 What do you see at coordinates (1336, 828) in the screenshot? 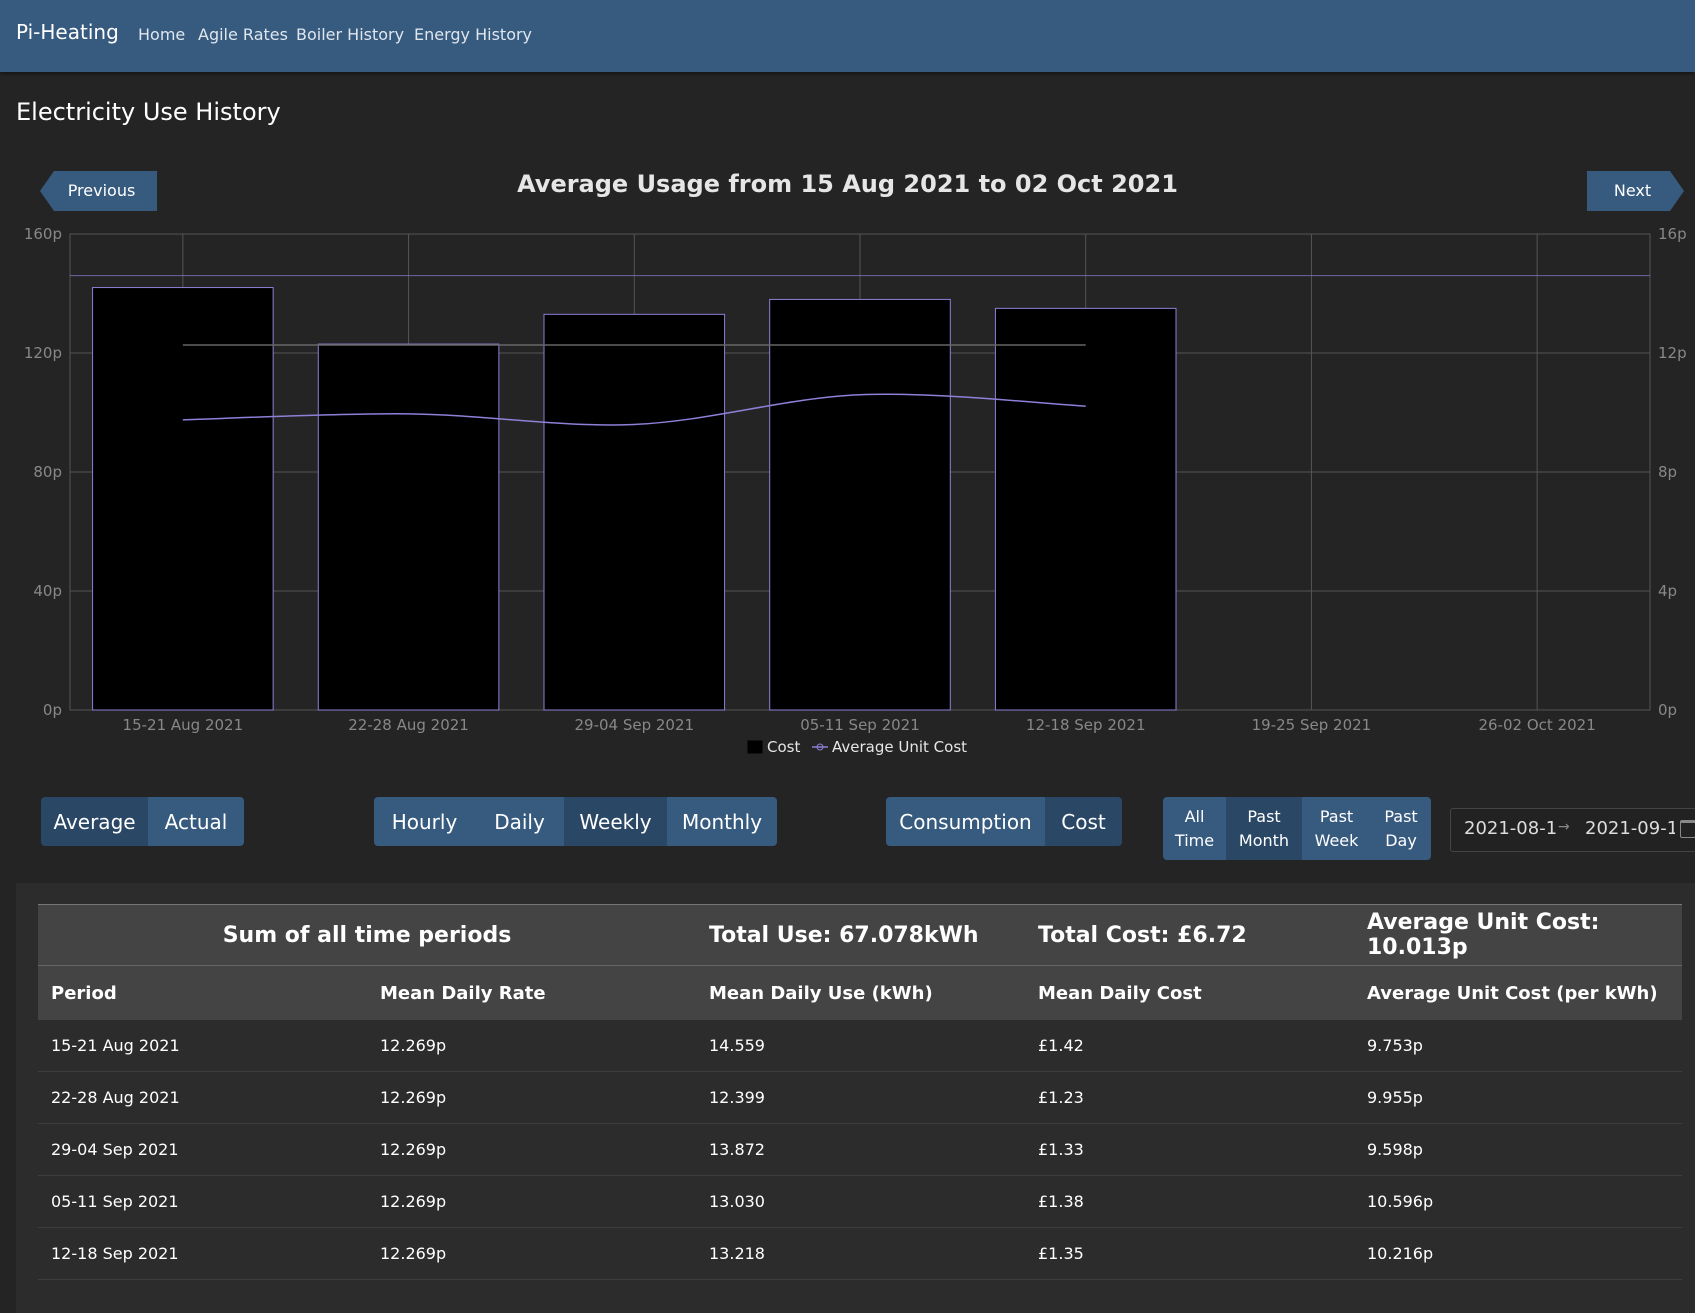
I see `past-week-button: Past Week` at bounding box center [1336, 828].